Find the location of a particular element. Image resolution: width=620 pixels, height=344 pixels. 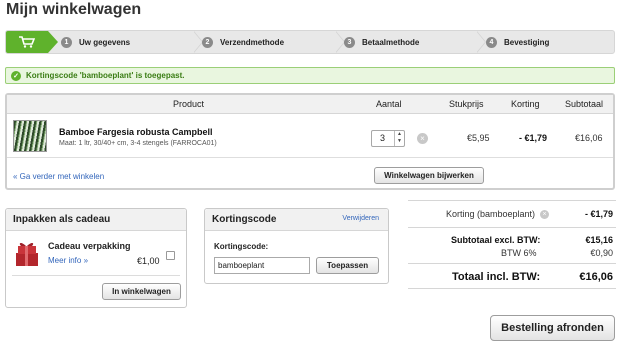

step-label: Betaalmethode is located at coordinates (391, 42).